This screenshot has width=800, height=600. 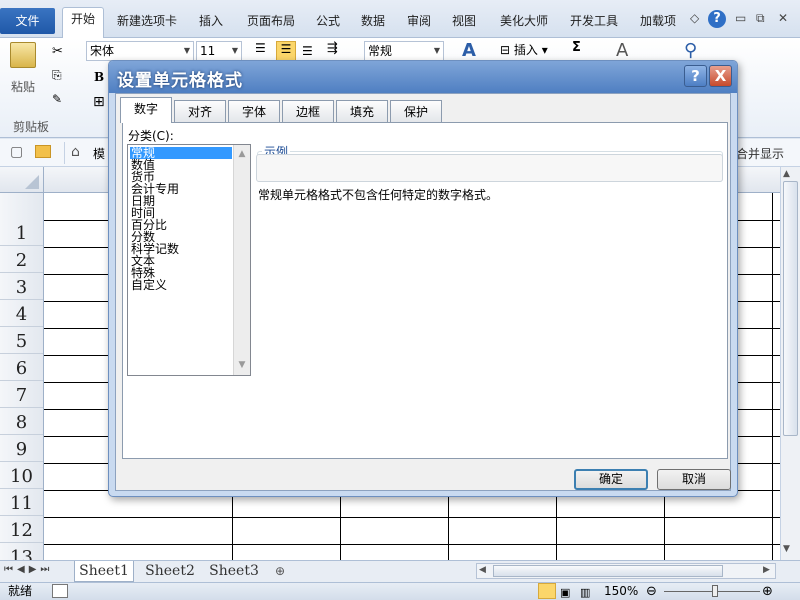 I want to click on tab-alignment: 对齐, so click(x=200, y=111).